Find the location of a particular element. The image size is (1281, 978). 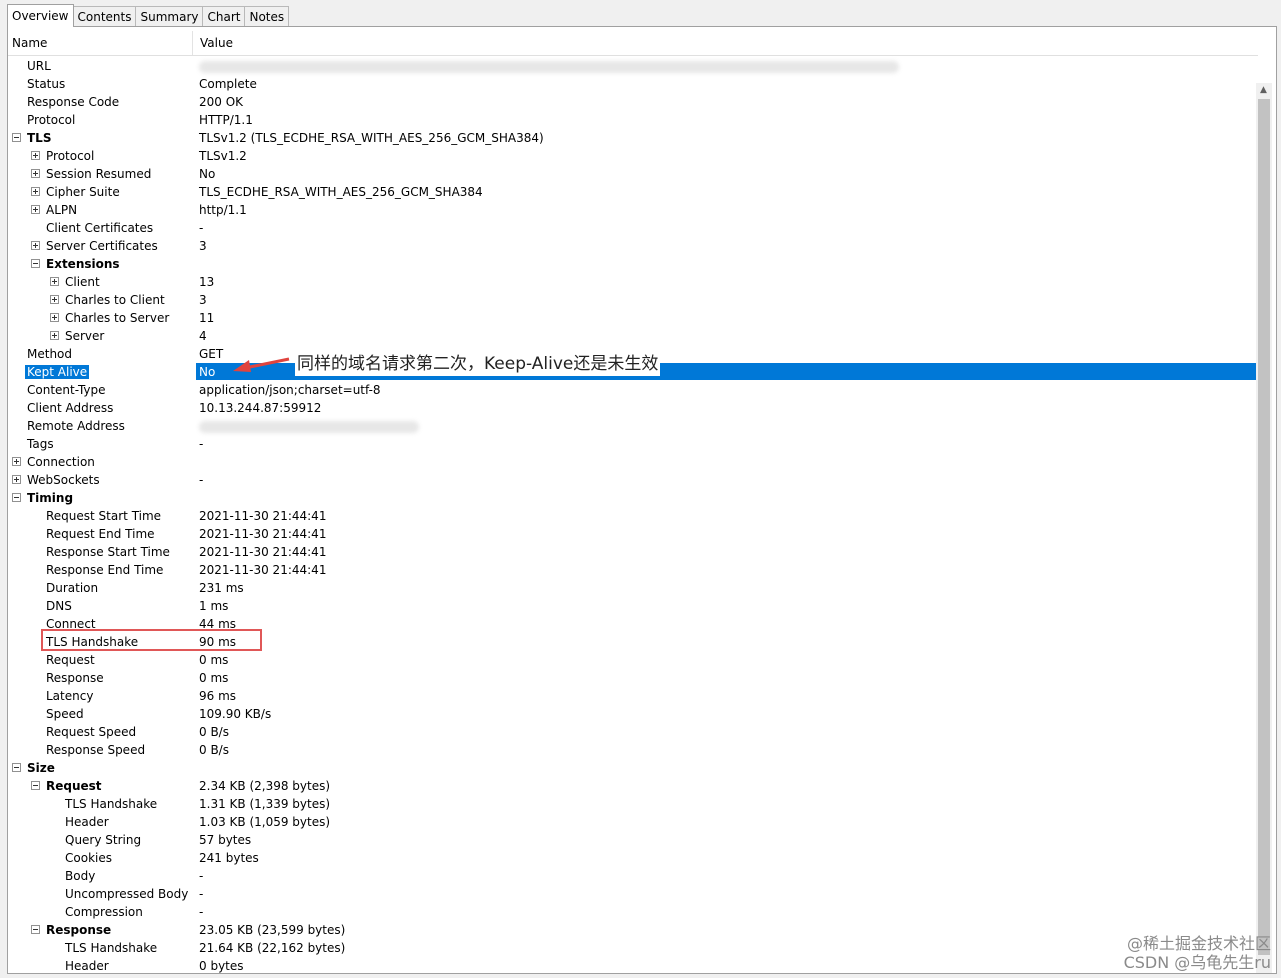

row-name-label: Request End Time is located at coordinates (100, 534).